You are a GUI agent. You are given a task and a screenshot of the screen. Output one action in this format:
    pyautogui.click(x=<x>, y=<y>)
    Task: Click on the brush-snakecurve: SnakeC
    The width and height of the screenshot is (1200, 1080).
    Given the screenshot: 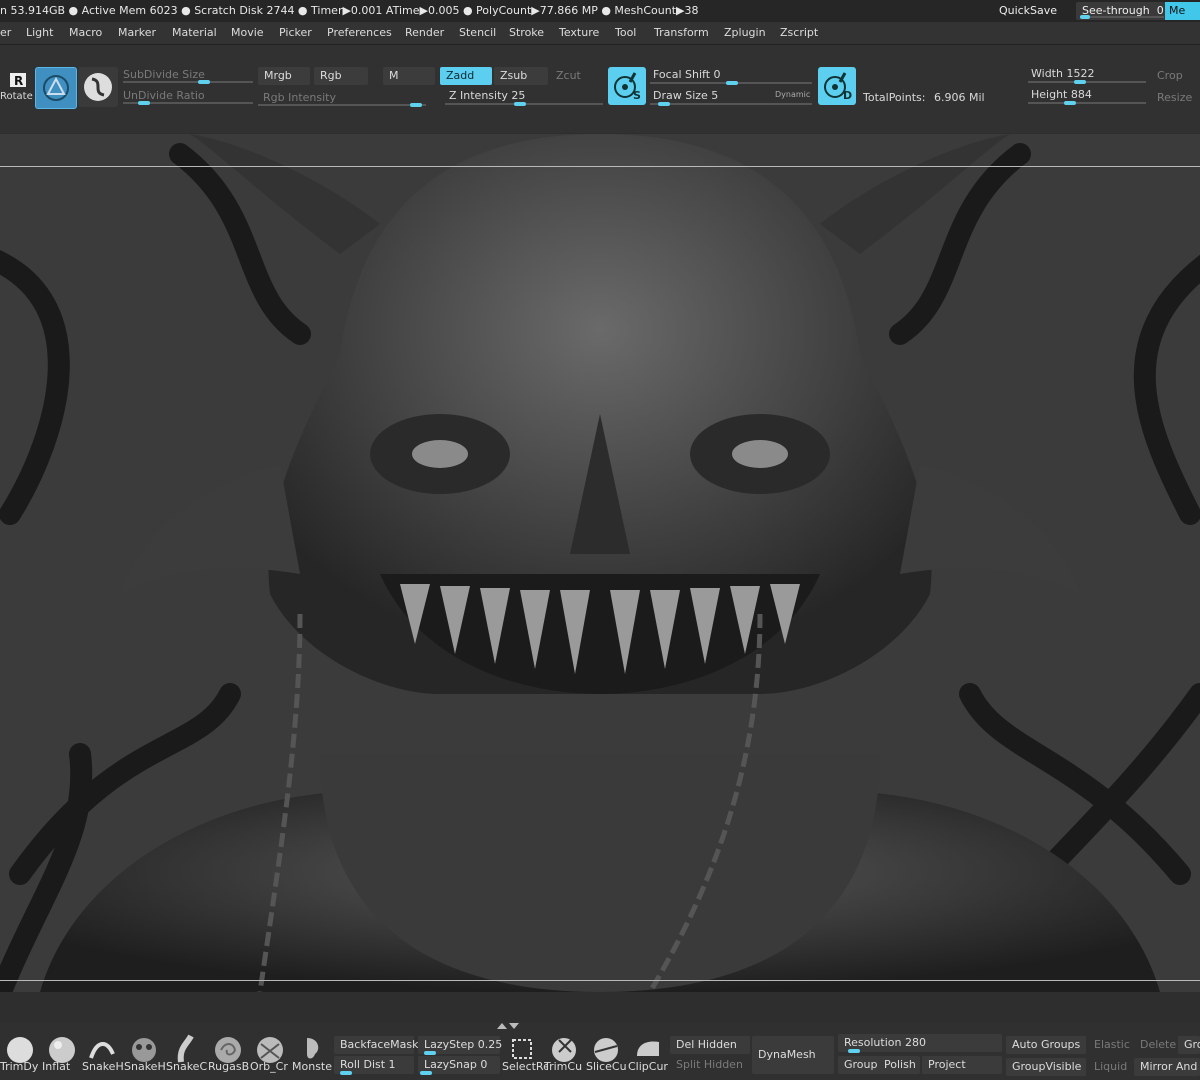 What is the action you would take?
    pyautogui.click(x=186, y=1055)
    